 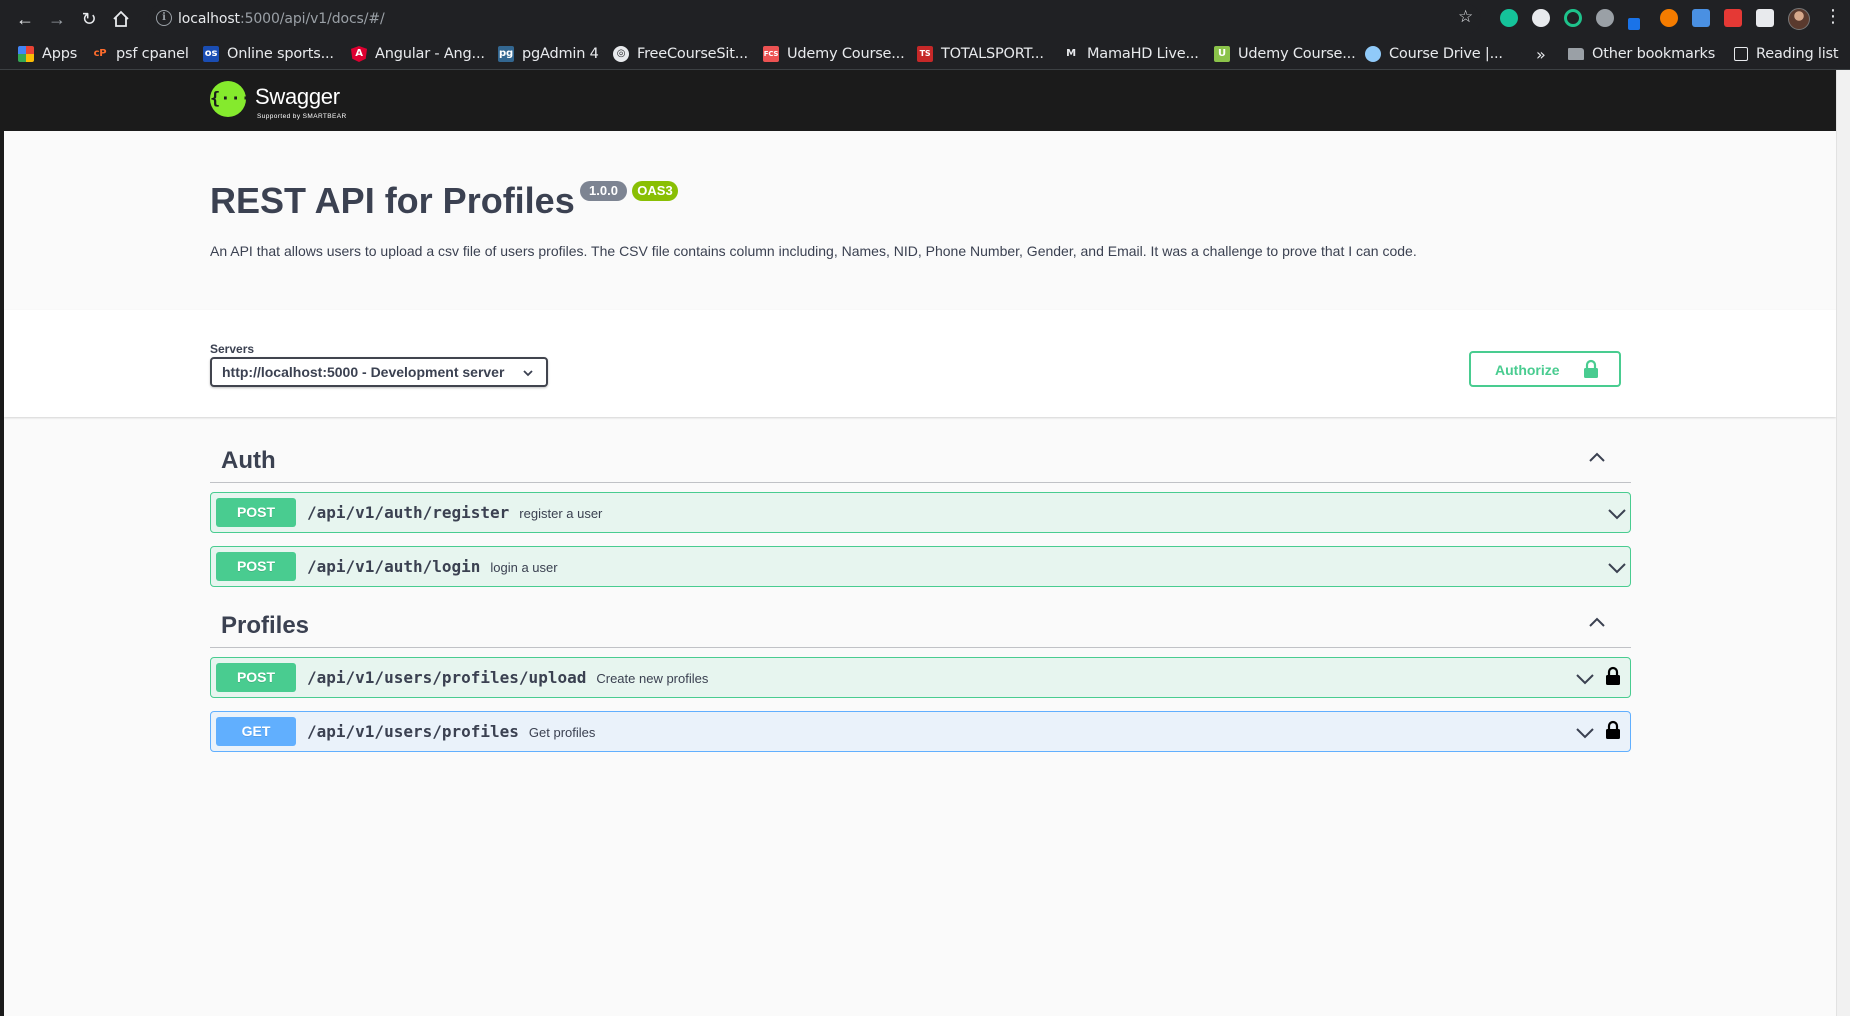 What do you see at coordinates (1605, 18) in the screenshot?
I see `ghost-extension-icon` at bounding box center [1605, 18].